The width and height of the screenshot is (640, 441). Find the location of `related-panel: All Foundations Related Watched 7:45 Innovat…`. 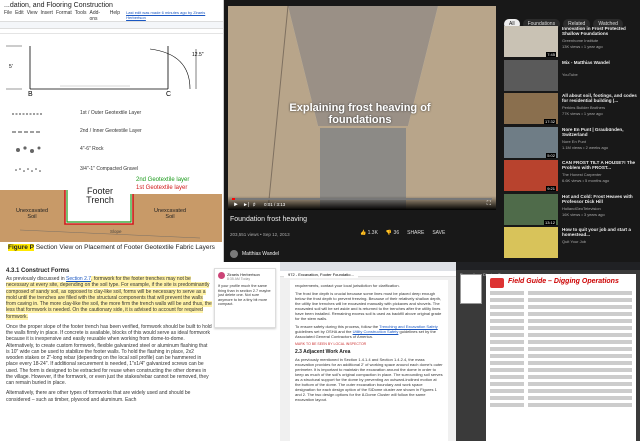

related-panel: All Foundations Related Watched 7:45 Innovat… is located at coordinates (570, 131).